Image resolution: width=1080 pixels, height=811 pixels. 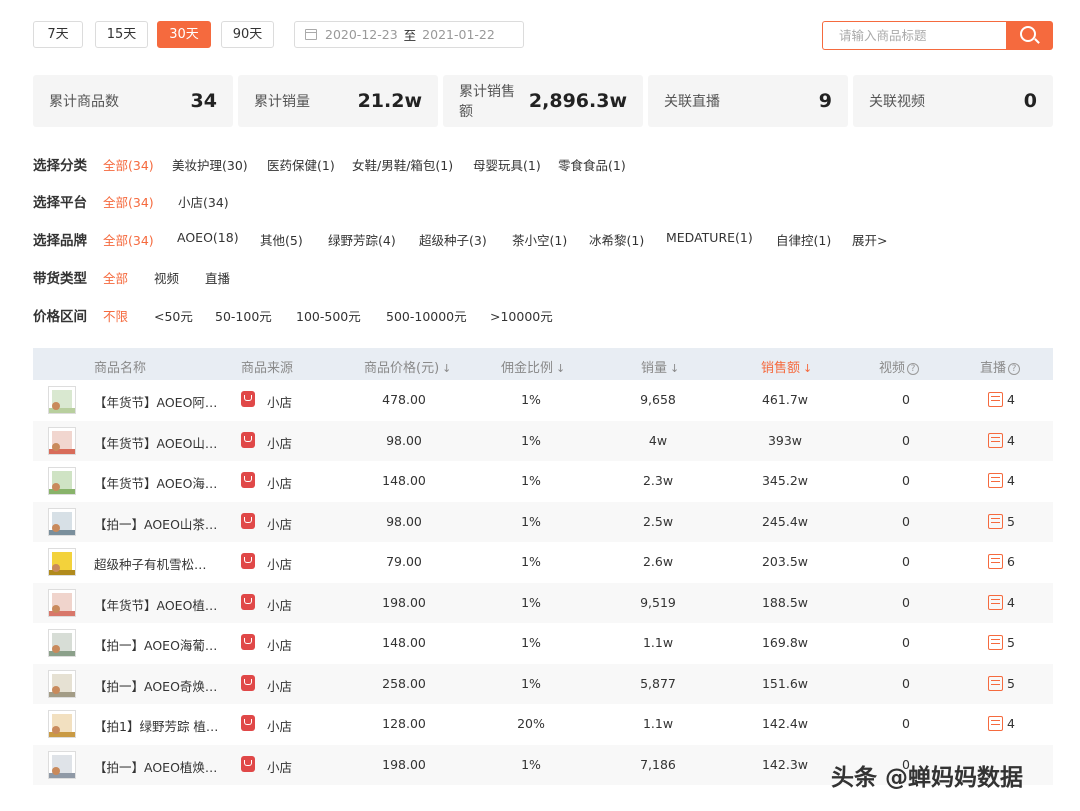 I want to click on filter-option: 500-10000元, so click(x=426, y=315).